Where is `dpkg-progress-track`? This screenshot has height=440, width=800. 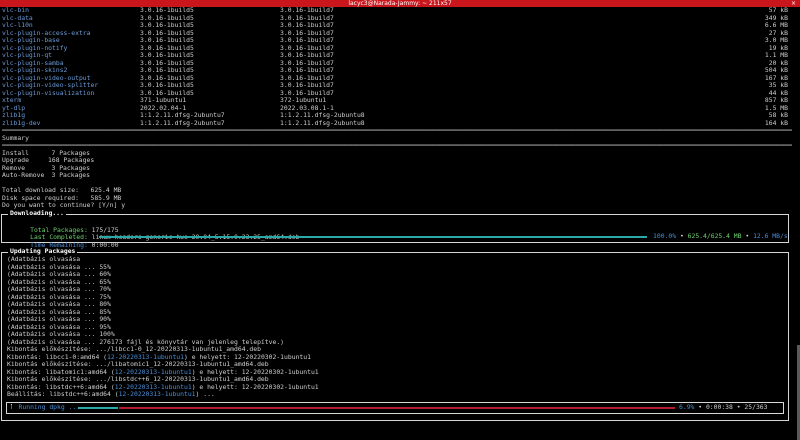 dpkg-progress-track is located at coordinates (397, 408).